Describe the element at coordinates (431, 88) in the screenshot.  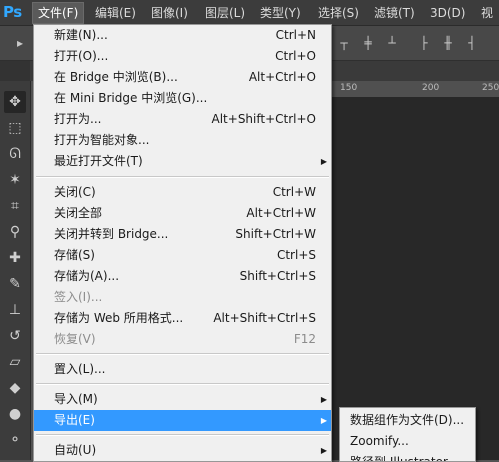
I see `ruler-tick: 200` at that location.